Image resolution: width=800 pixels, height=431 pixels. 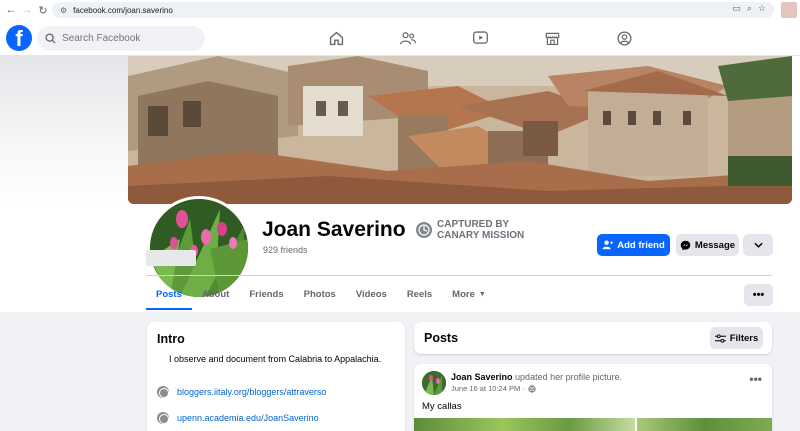 I want to click on tab-photos-label: Photos, so click(x=319, y=294).